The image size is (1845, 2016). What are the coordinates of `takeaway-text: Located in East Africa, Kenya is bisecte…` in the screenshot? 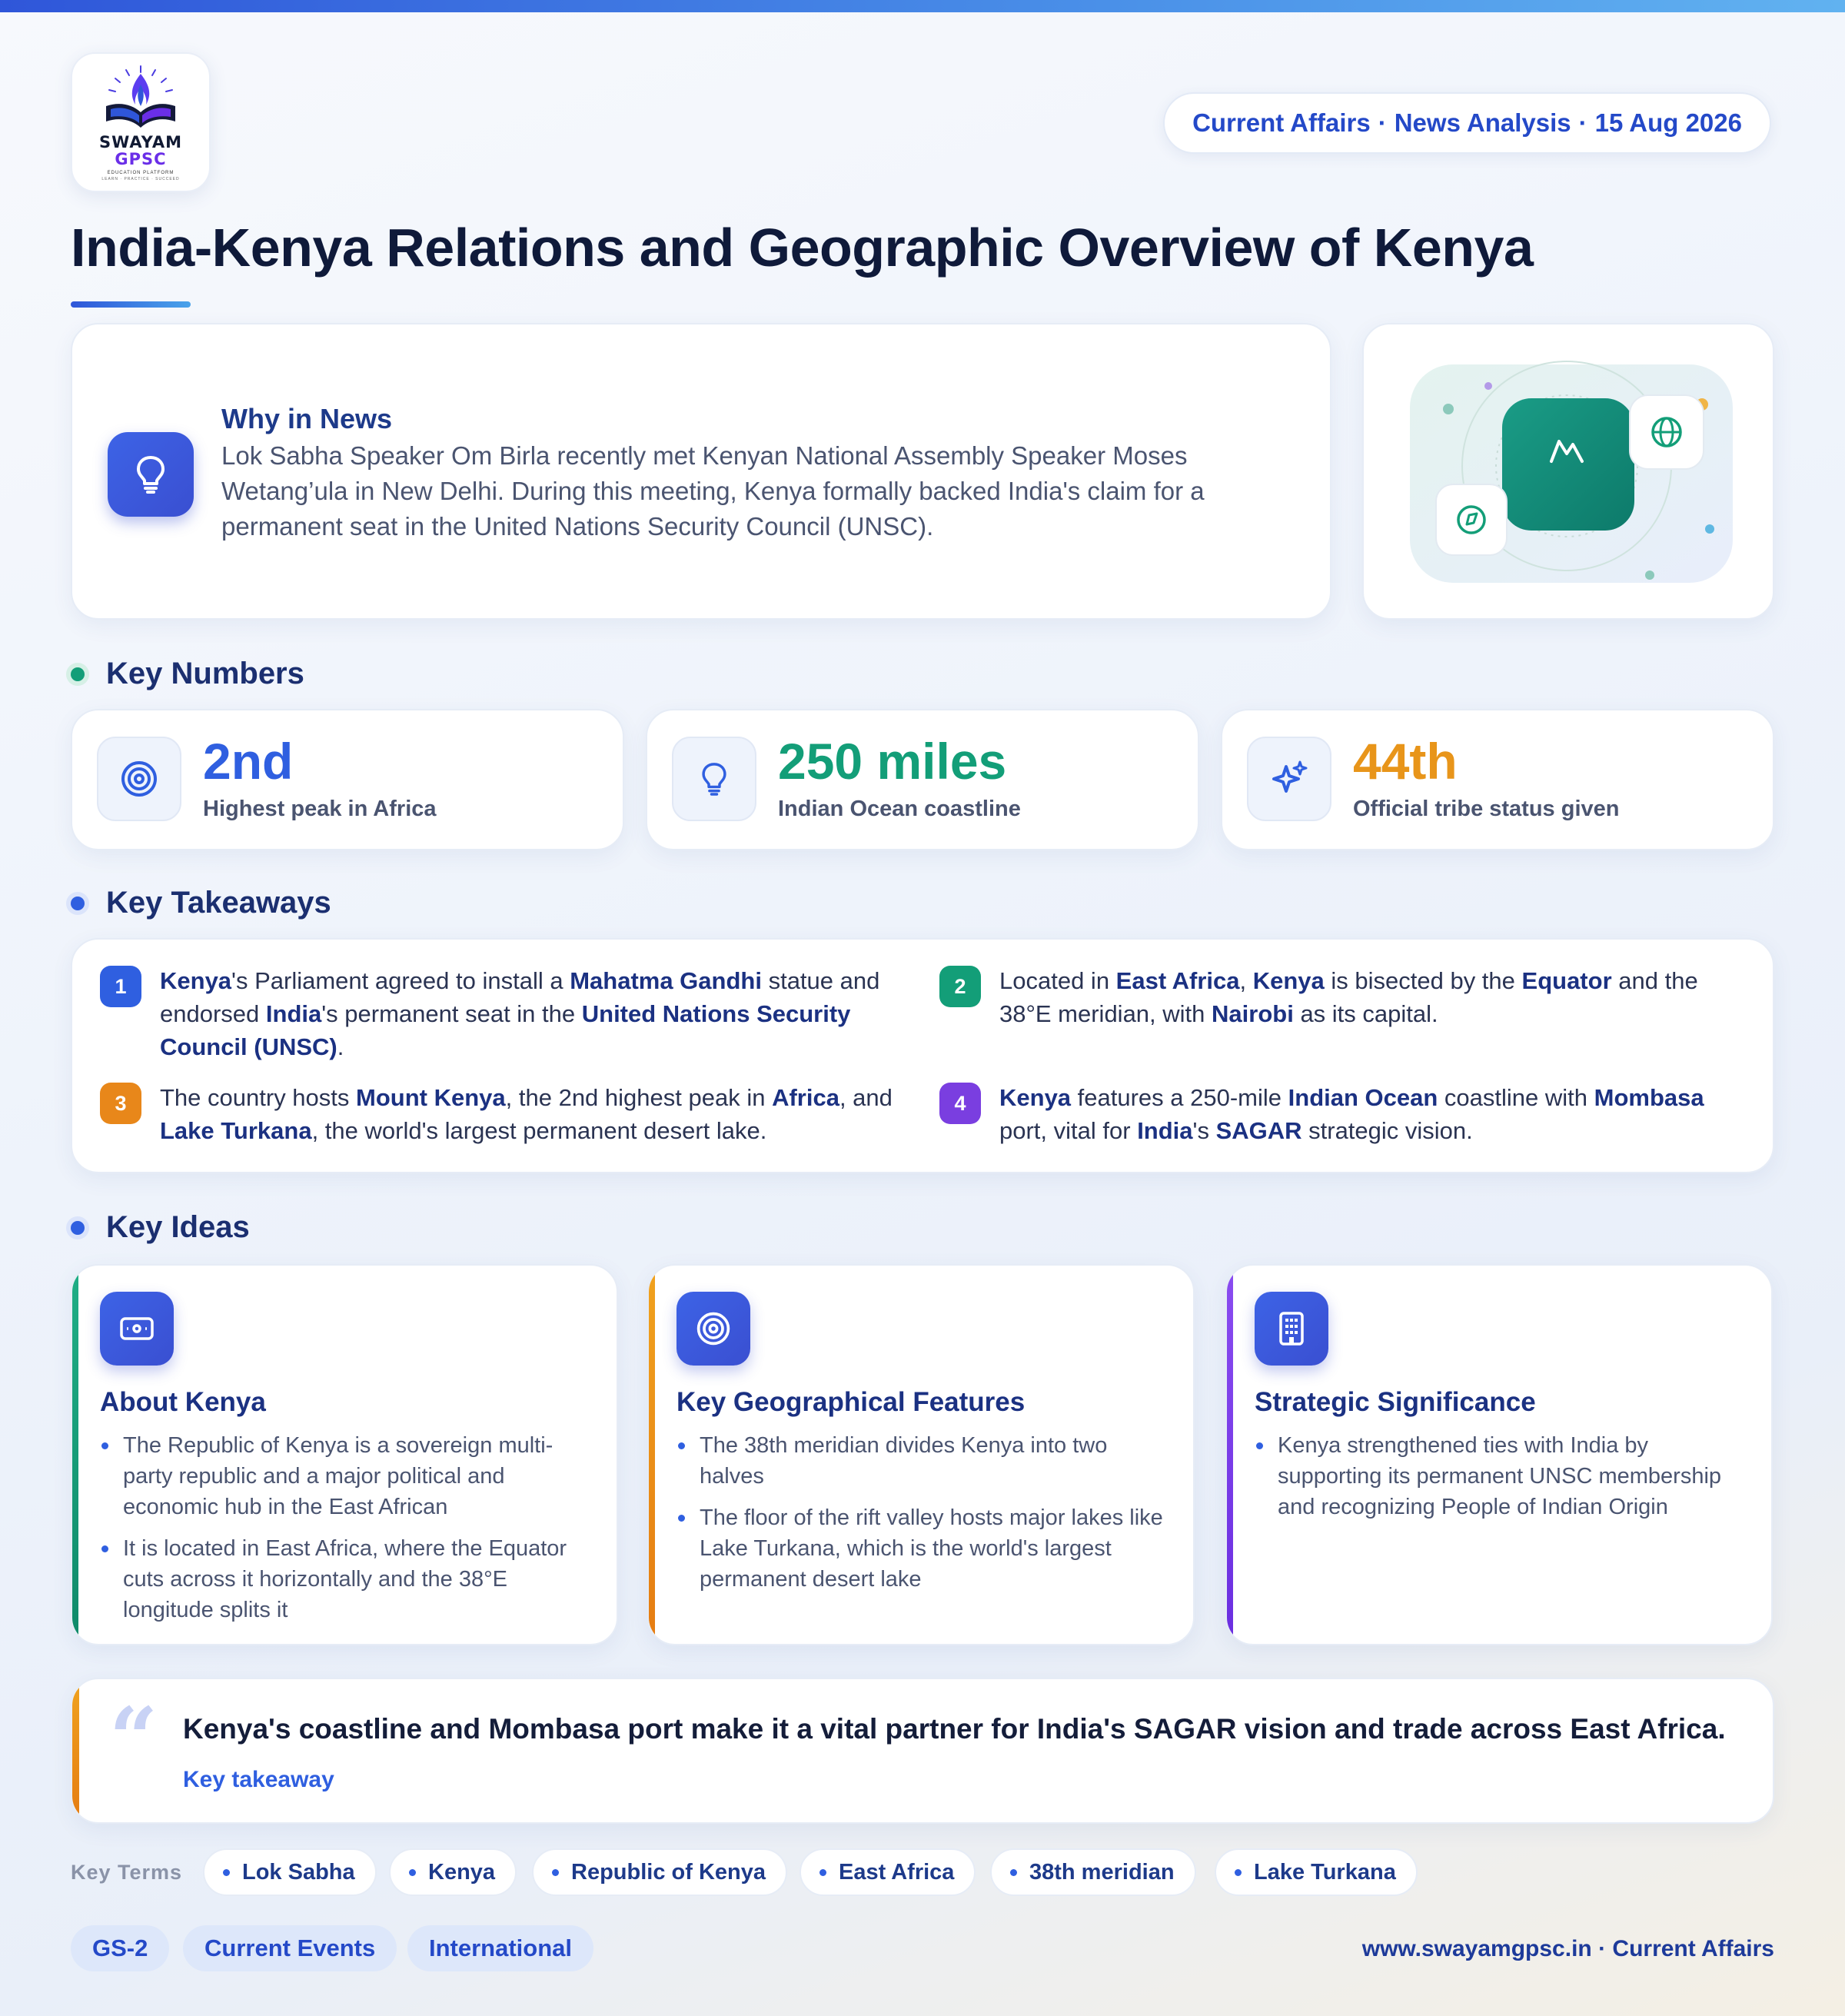 It's located at (1373, 997).